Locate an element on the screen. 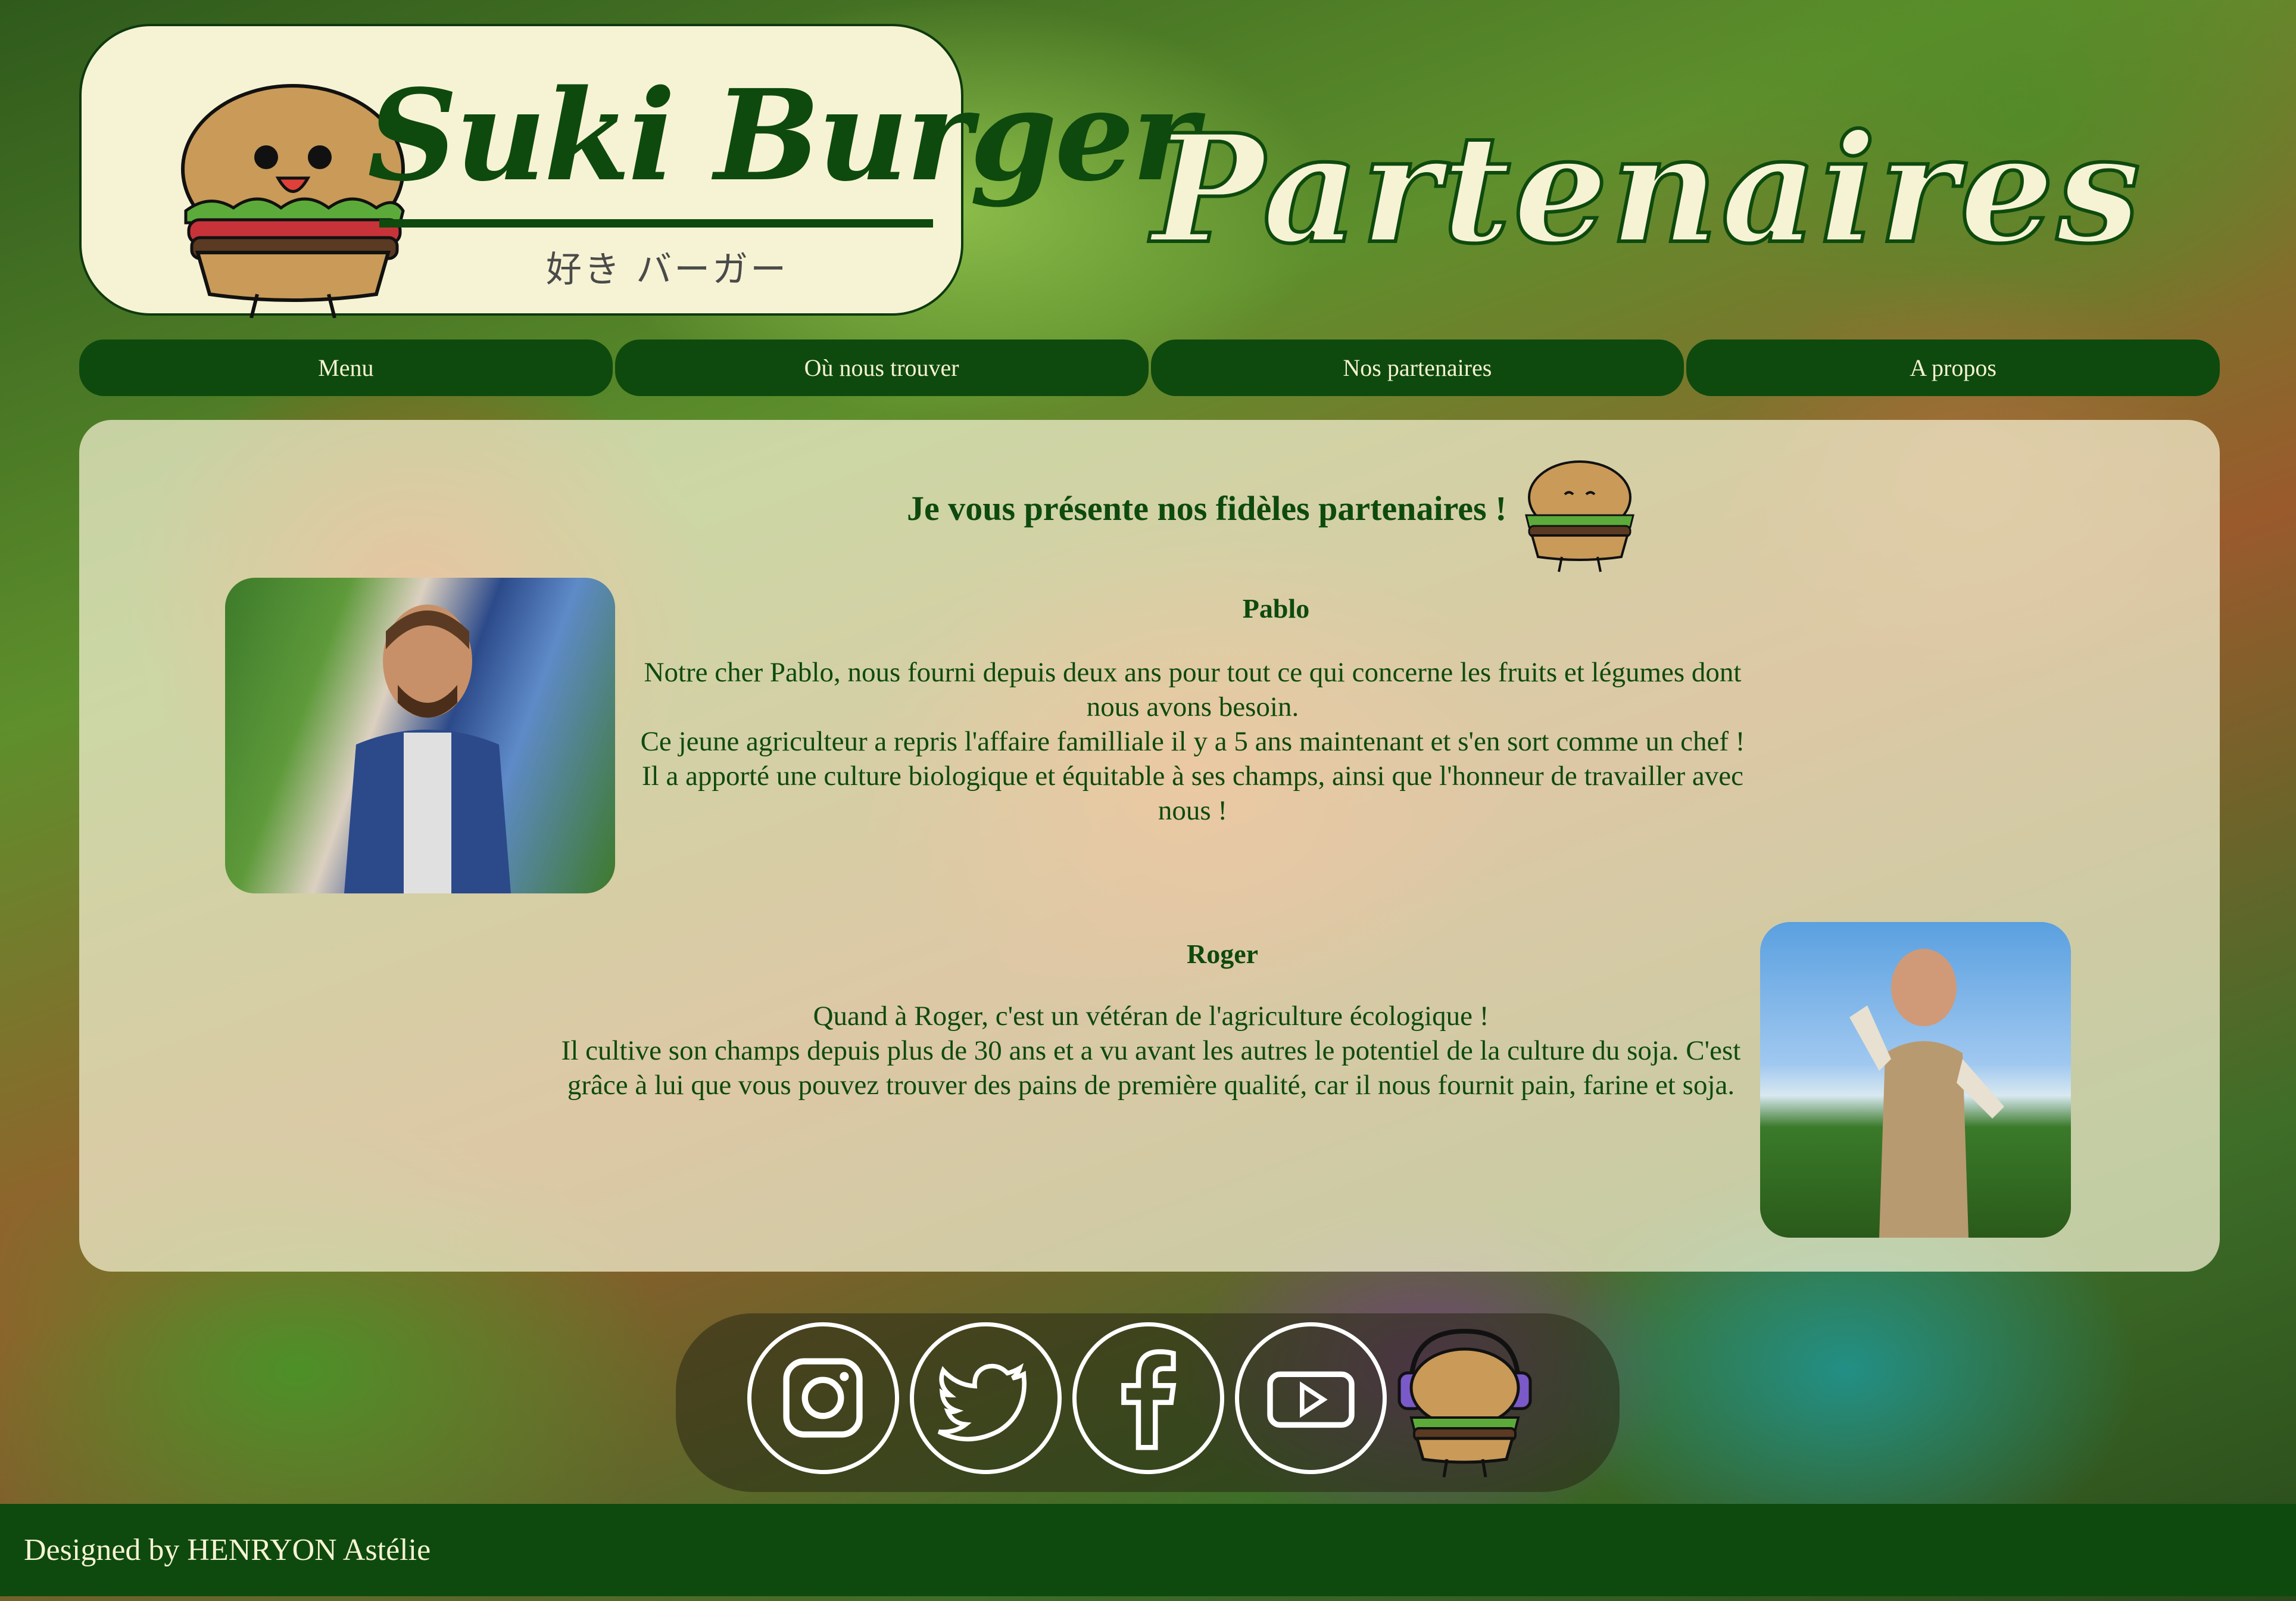 The width and height of the screenshot is (2296, 1601). youtube-icon is located at coordinates (1311, 1400).